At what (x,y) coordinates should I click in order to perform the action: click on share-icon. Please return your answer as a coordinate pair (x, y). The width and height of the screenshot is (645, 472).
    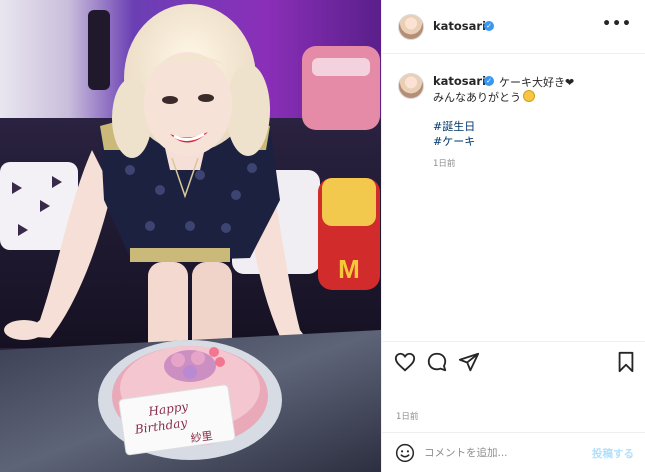
    Looking at the image, I should click on (469, 362).